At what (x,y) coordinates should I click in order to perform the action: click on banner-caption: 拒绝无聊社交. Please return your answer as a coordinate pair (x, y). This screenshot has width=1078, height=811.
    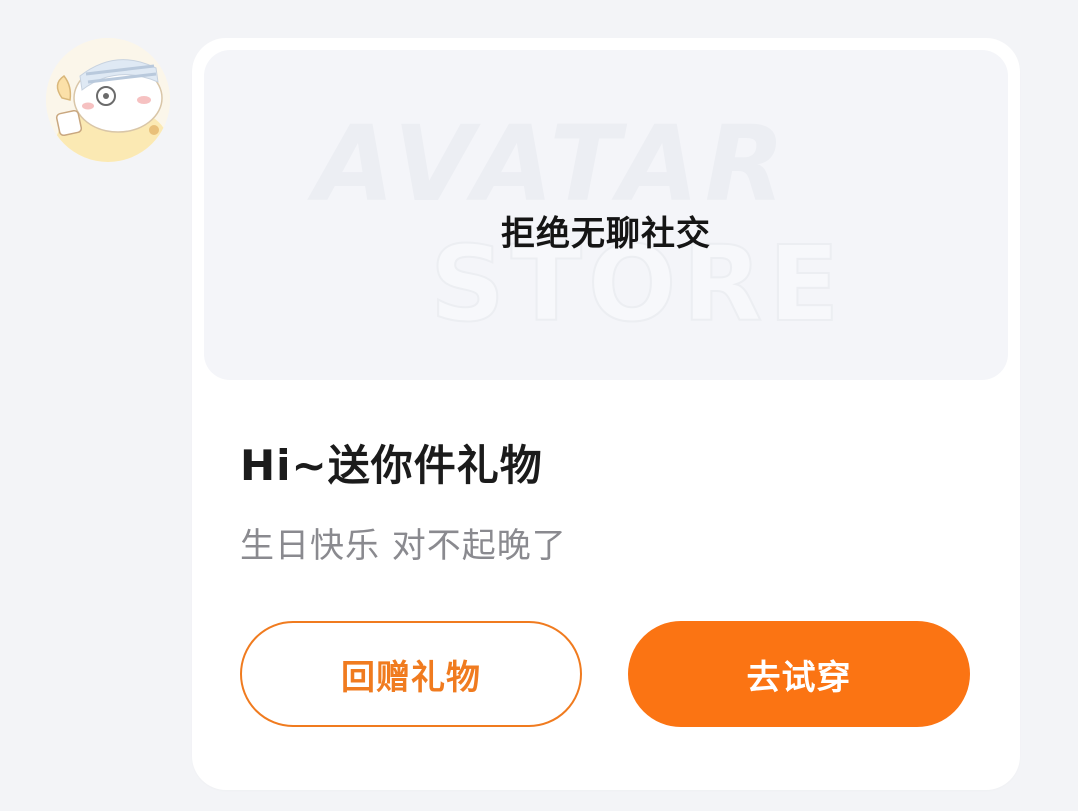
    Looking at the image, I should click on (606, 234).